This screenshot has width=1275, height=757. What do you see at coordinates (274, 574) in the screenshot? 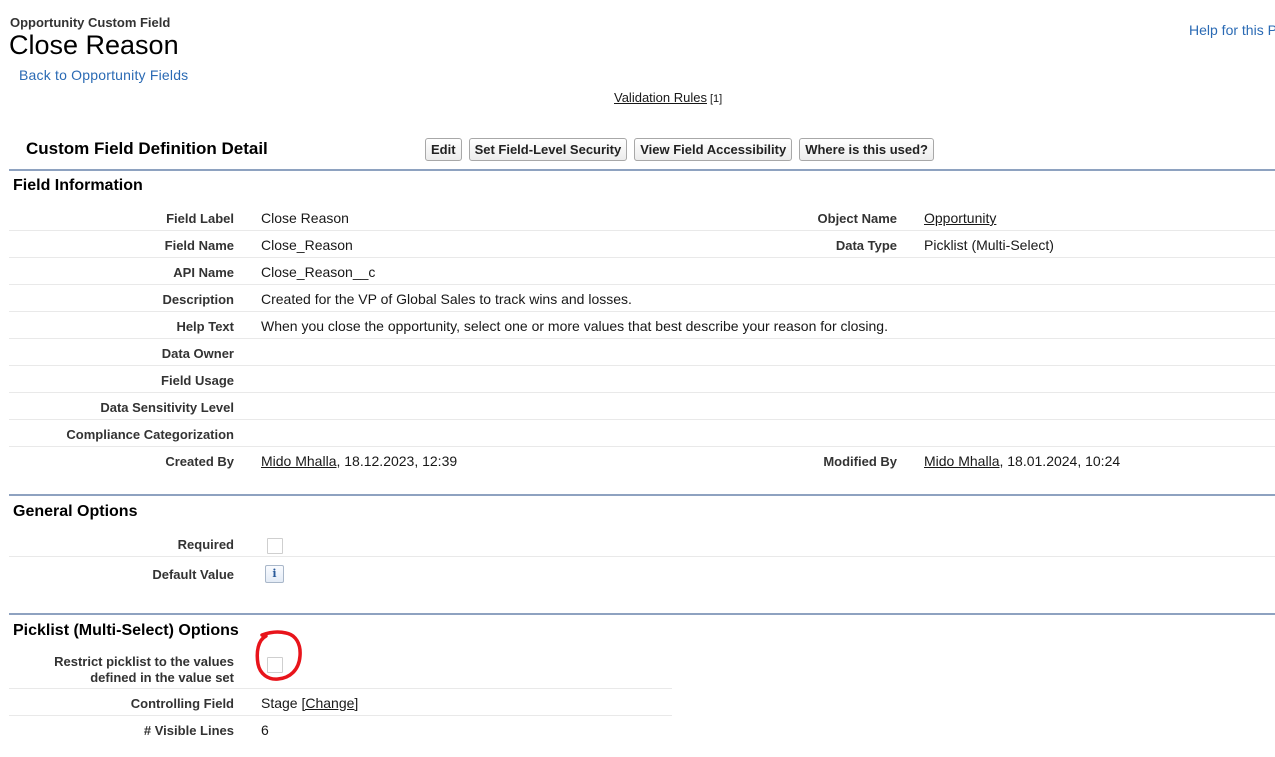
I see `info-icon: i` at bounding box center [274, 574].